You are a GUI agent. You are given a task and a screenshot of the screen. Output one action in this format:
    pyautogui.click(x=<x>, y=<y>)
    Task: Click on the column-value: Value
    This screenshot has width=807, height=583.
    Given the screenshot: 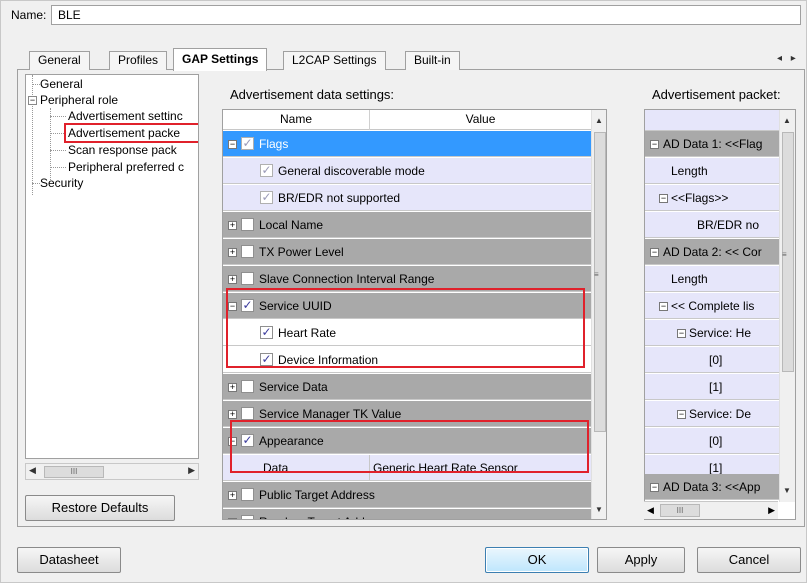 What is the action you would take?
    pyautogui.click(x=480, y=119)
    